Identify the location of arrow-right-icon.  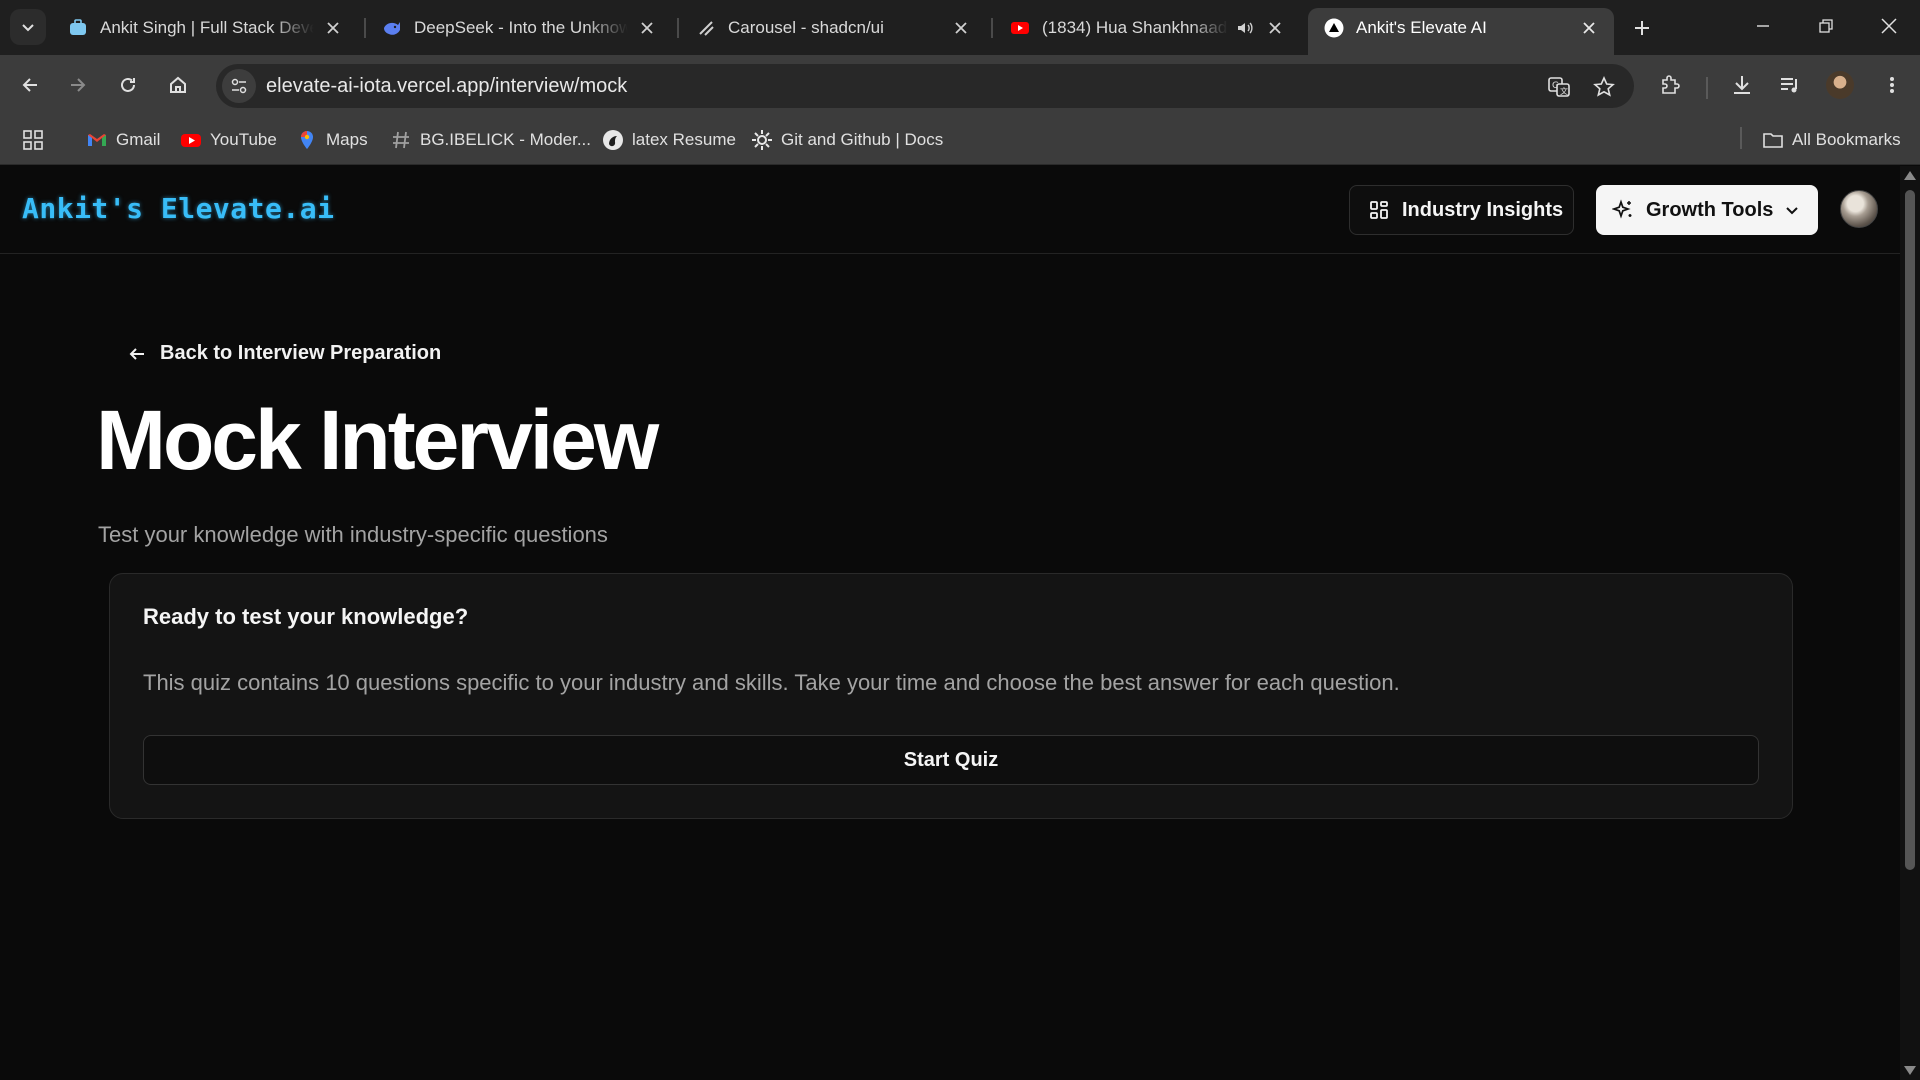
(78, 85).